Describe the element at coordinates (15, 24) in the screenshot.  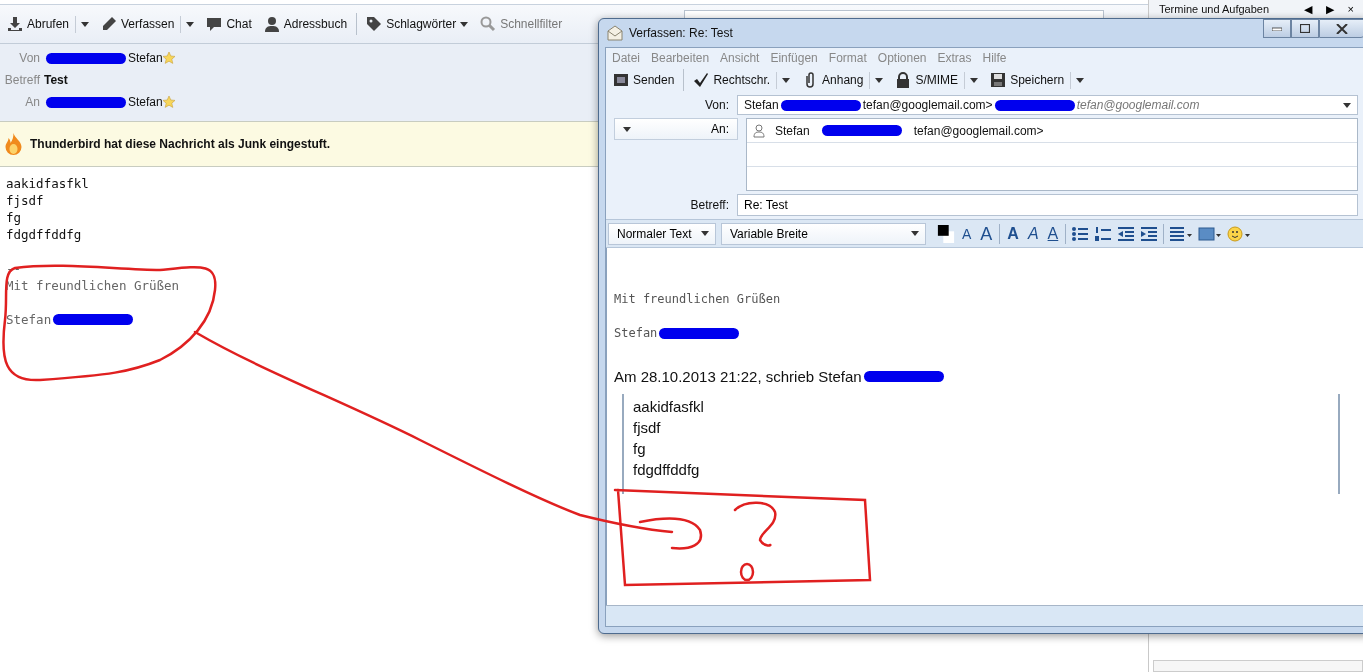
I see `download-icon` at that location.